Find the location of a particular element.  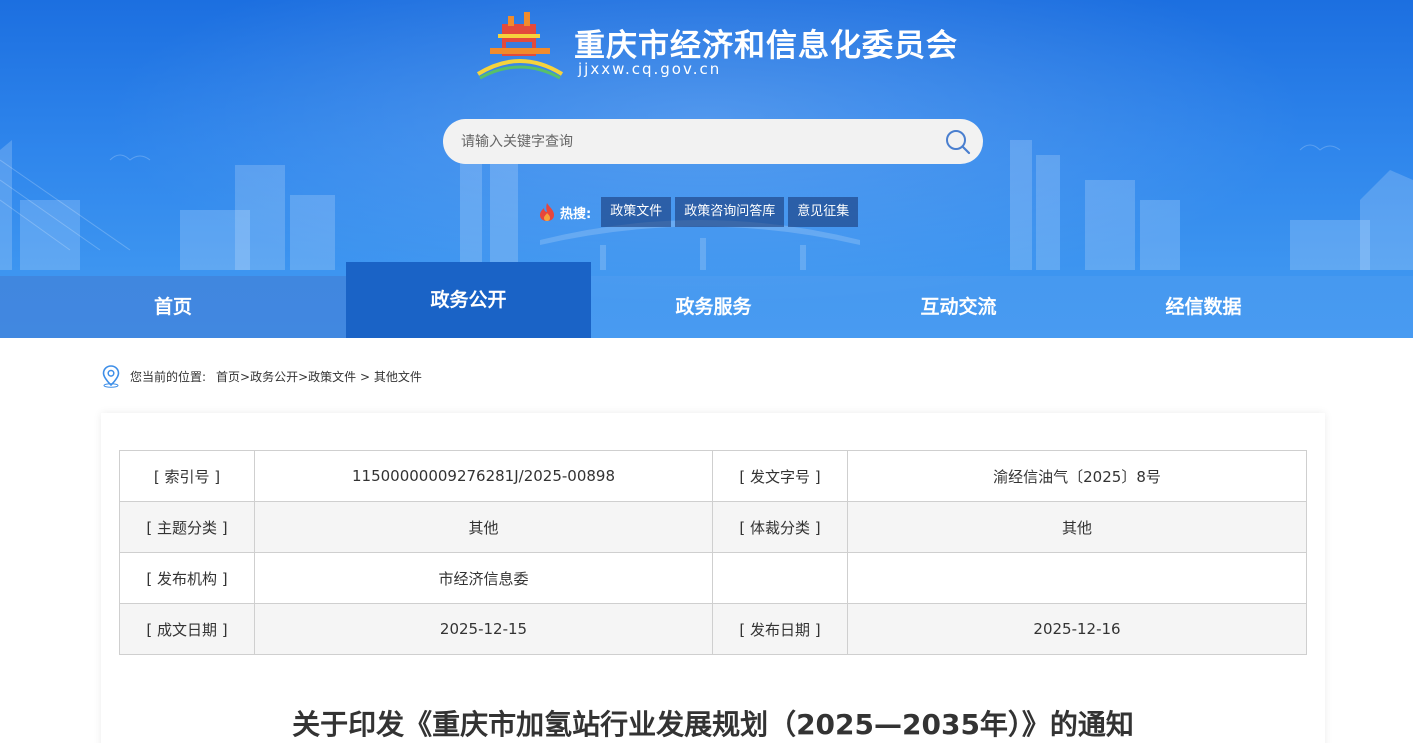

table-row: [ 发布机构 ] 市经济信息委 is located at coordinates (713, 578).